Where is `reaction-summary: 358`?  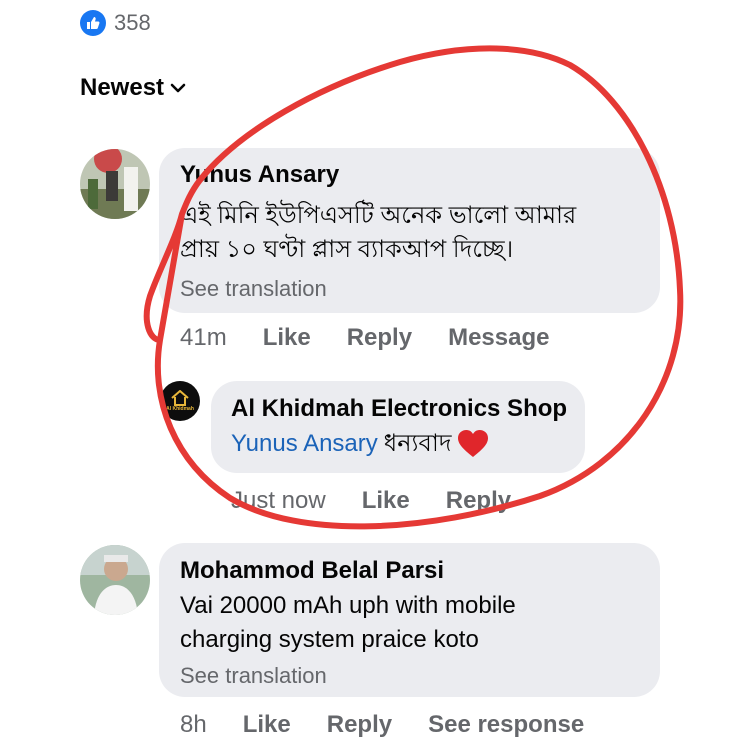 reaction-summary: 358 is located at coordinates (115, 23).